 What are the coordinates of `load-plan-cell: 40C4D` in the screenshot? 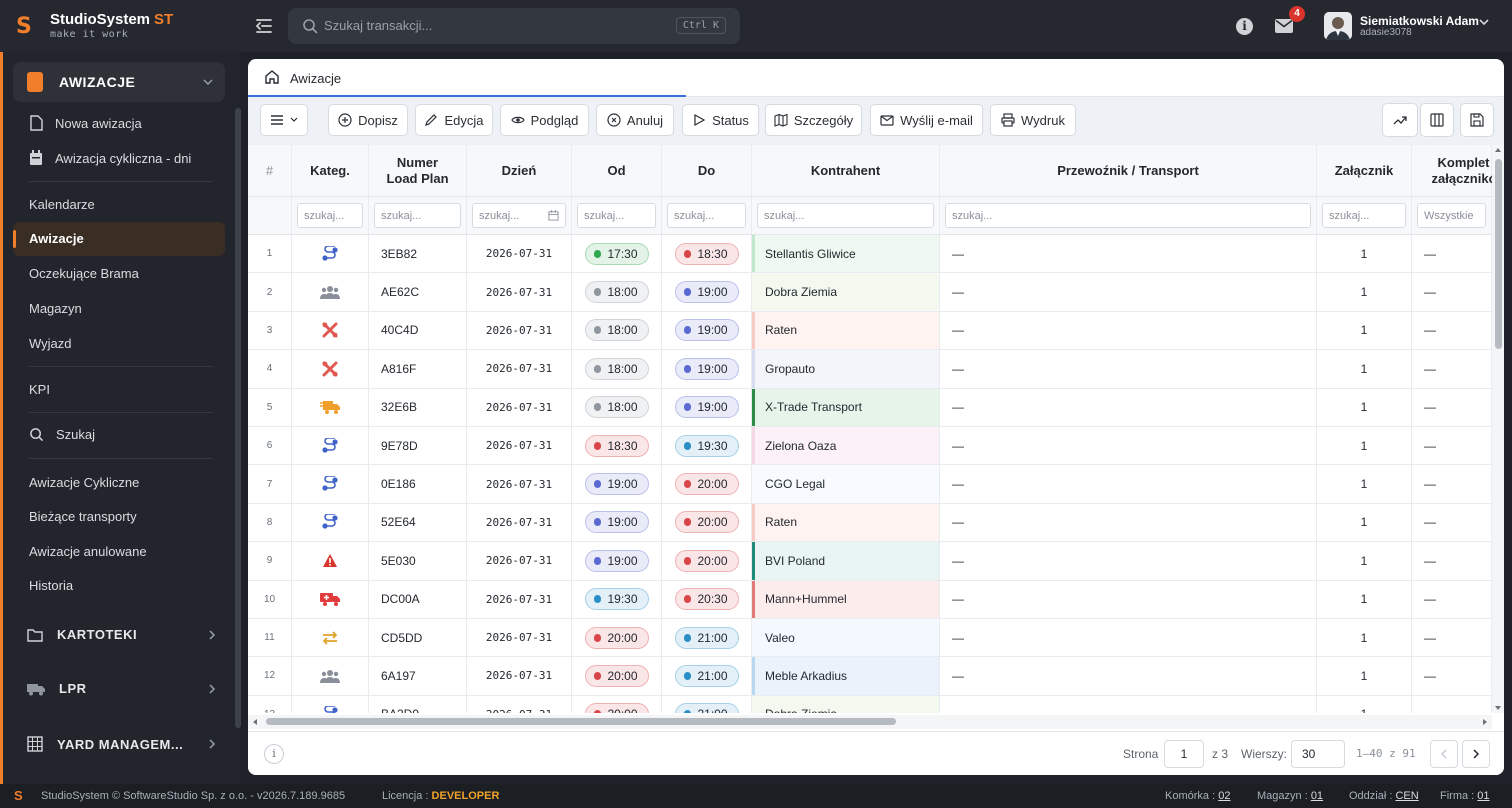 It's located at (418, 330).